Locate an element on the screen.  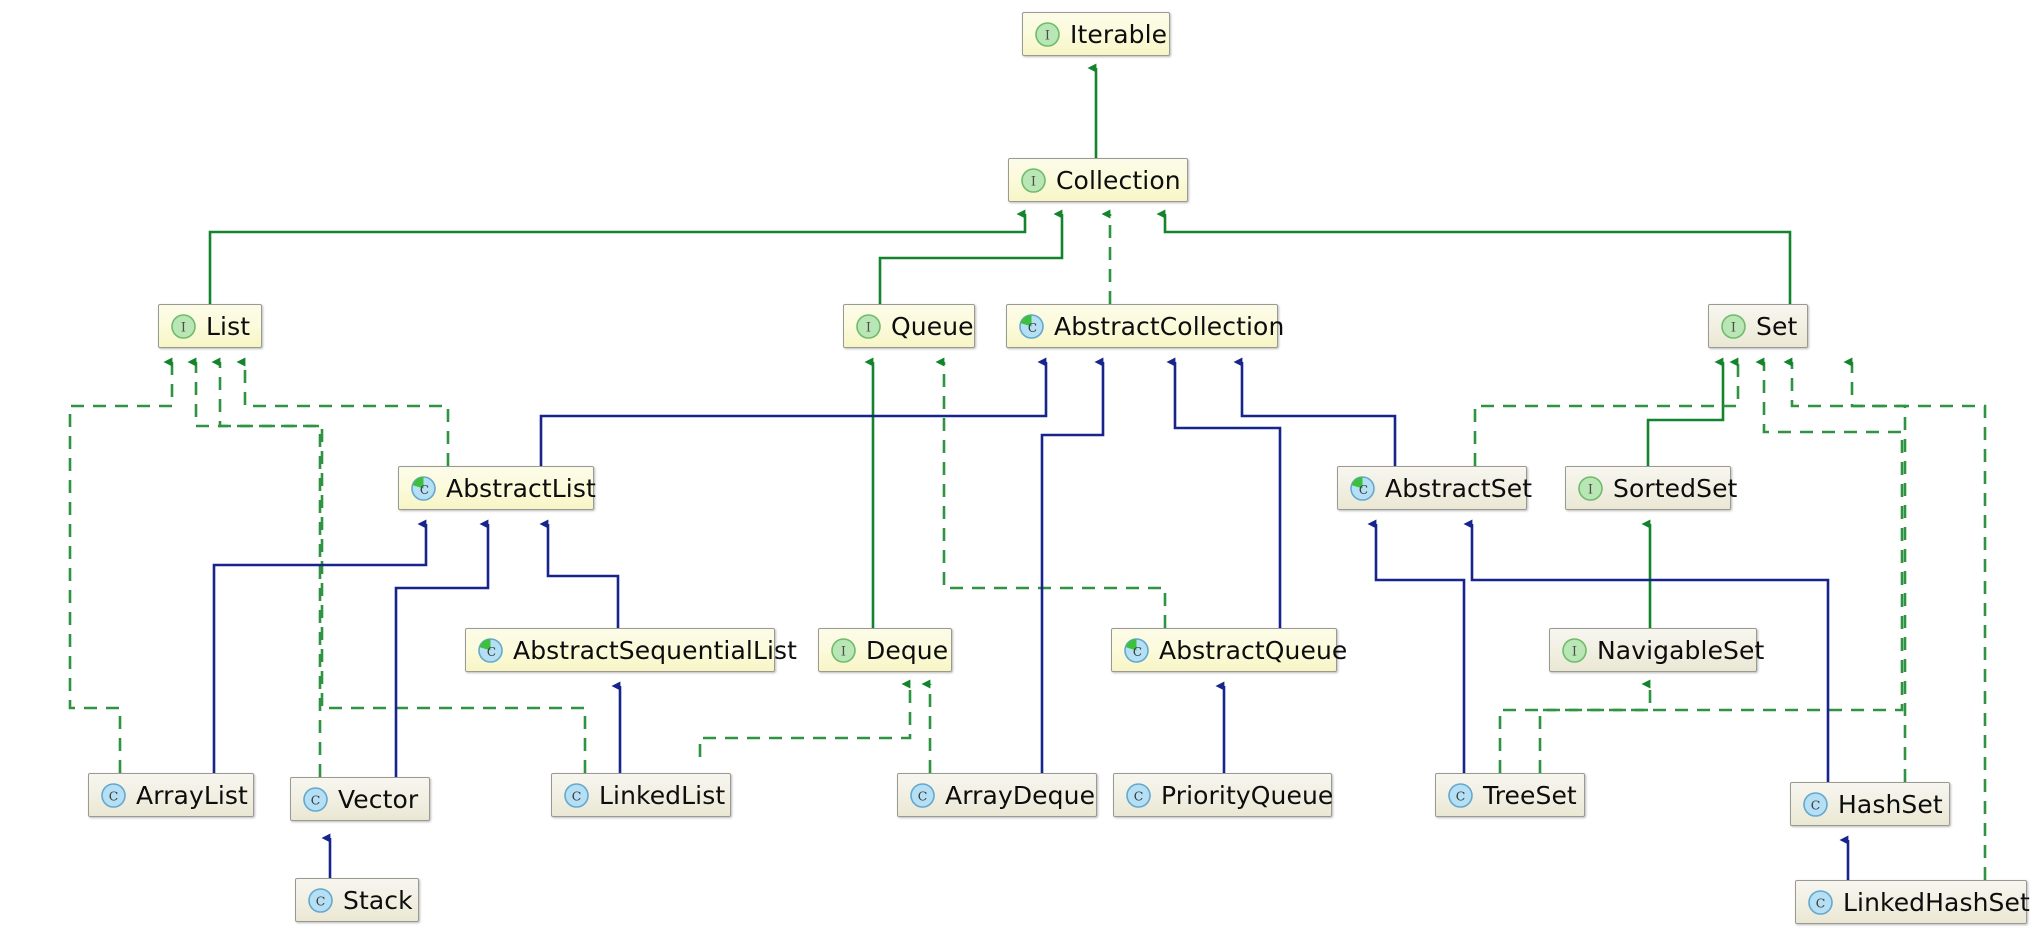
class-node-abstractlist: C AbstractList is located at coordinates (497, 488).